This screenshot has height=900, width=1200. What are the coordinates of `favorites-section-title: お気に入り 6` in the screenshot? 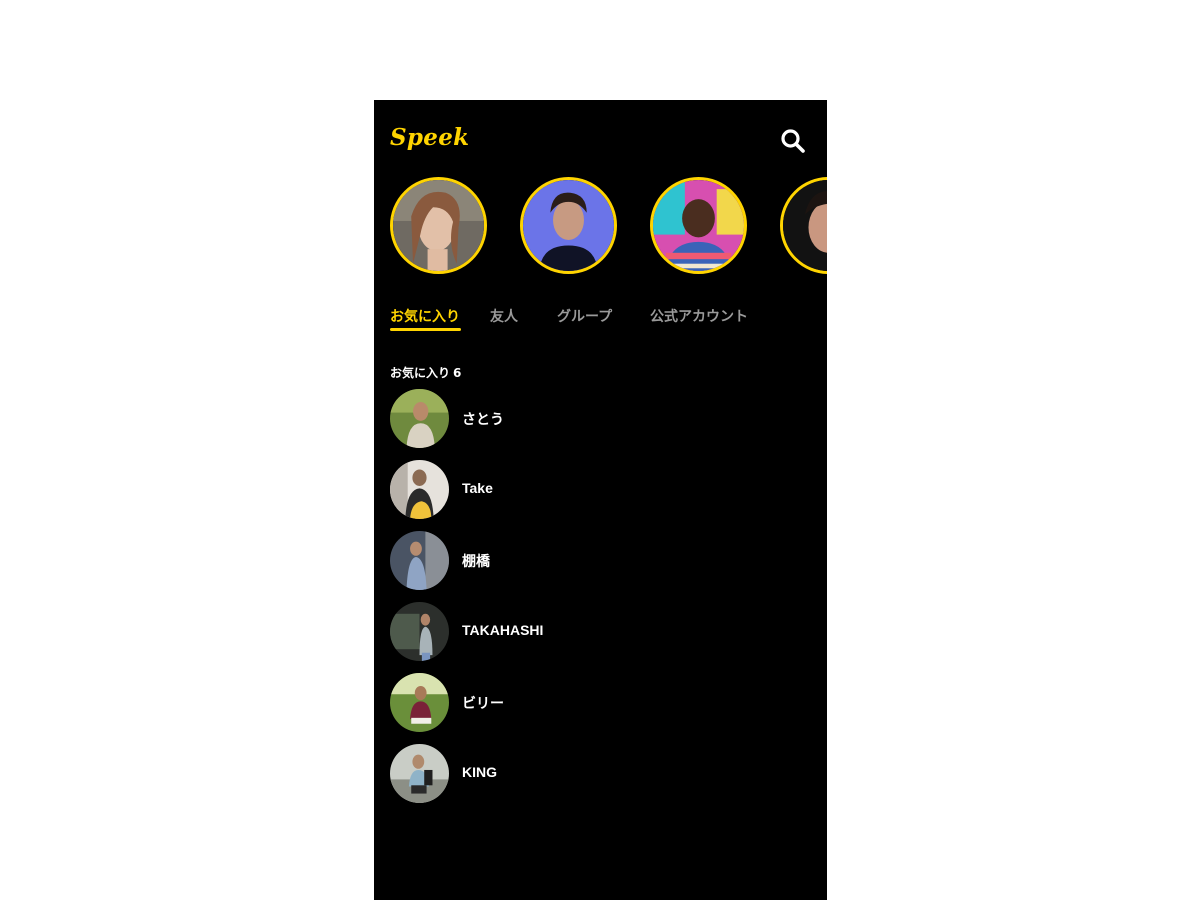 It's located at (425, 372).